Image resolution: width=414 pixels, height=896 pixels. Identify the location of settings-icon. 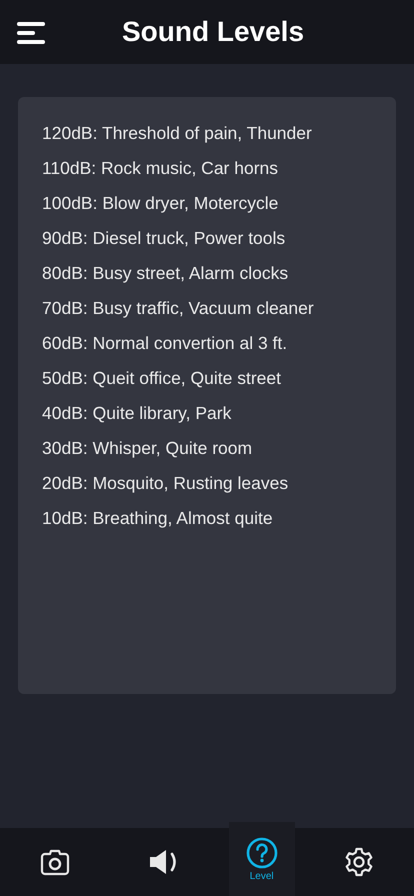
(359, 862).